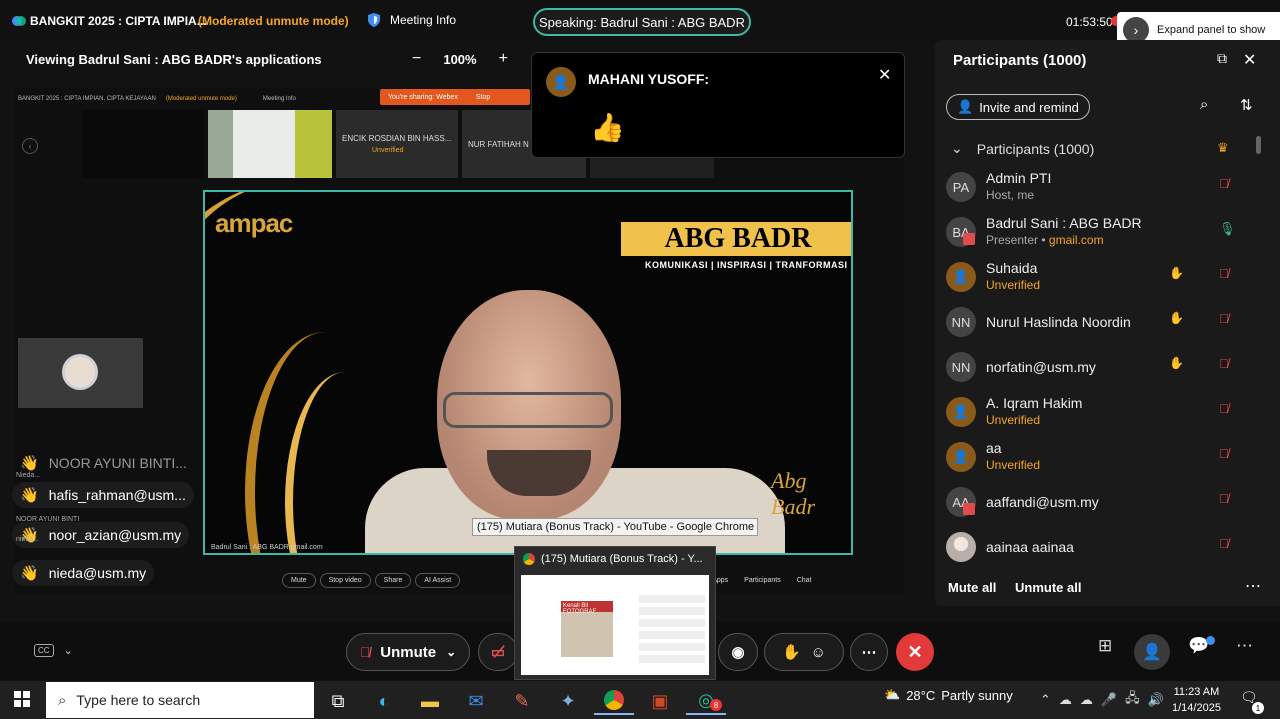 The width and height of the screenshot is (1280, 719). Describe the element at coordinates (706, 701) in the screenshot. I see `webex-taskbar-icon: ◎ 8` at that location.